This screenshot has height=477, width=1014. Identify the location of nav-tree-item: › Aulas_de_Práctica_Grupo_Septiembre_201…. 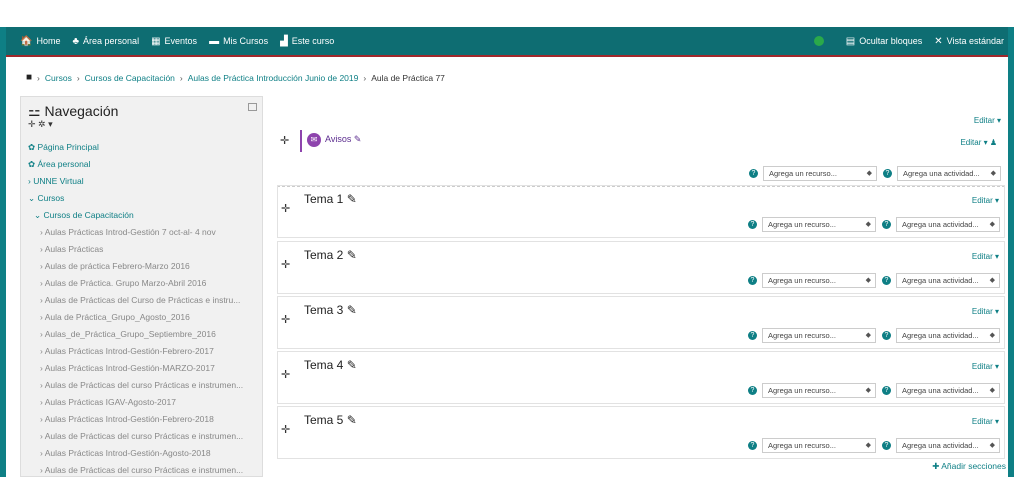
(145, 334).